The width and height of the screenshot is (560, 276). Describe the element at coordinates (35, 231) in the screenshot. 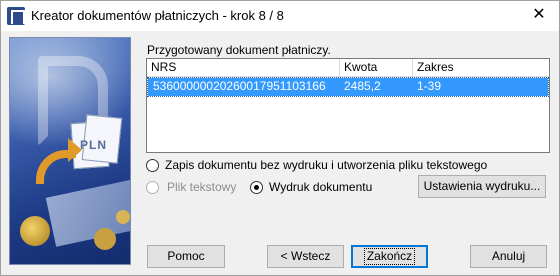

I see `banner-coins` at that location.